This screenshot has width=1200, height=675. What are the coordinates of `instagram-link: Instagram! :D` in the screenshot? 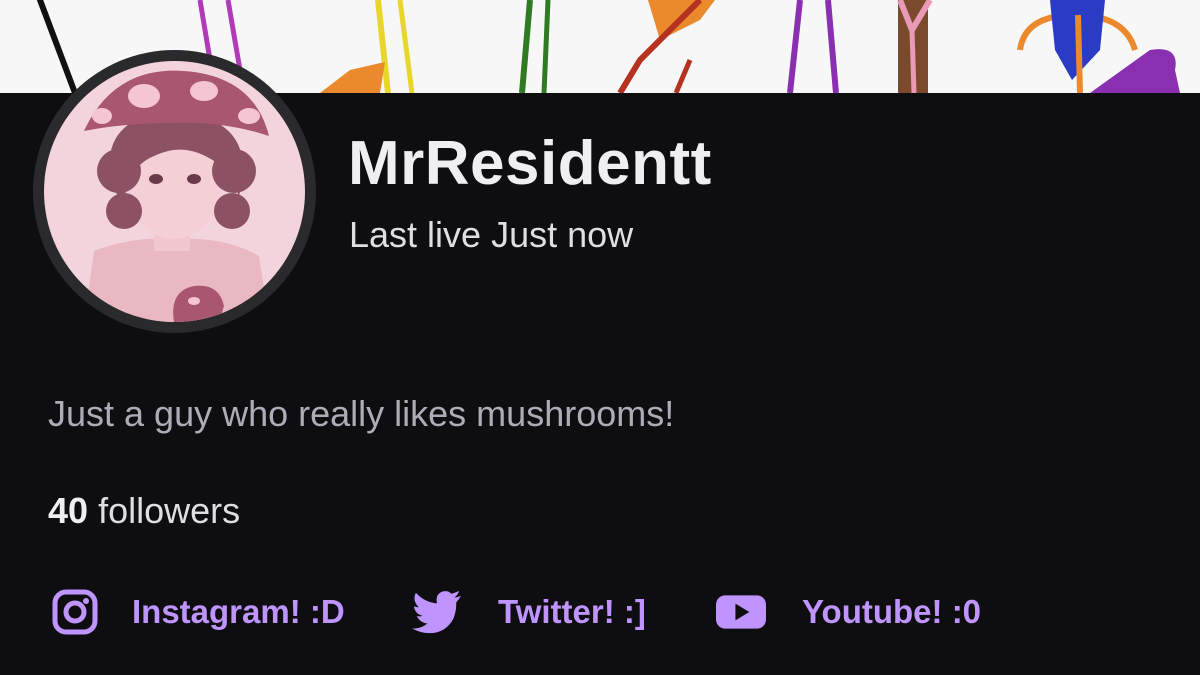 It's located at (197, 612).